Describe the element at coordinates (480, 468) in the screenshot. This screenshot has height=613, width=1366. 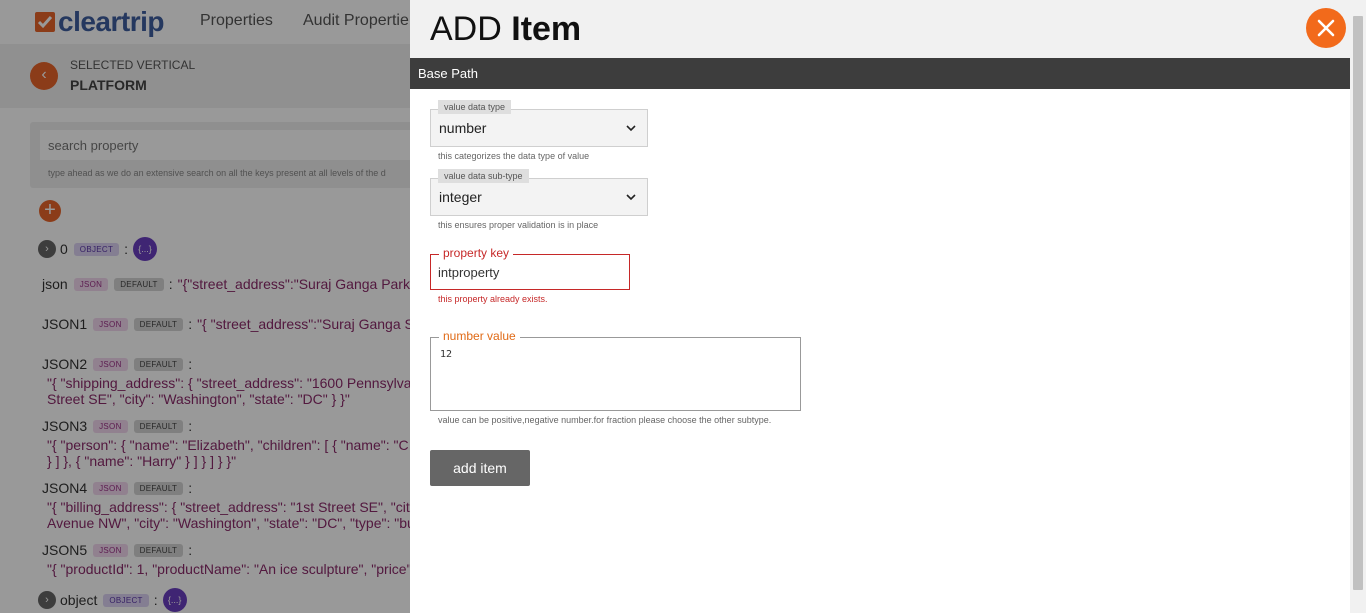
I see `add-item-button: add item` at that location.